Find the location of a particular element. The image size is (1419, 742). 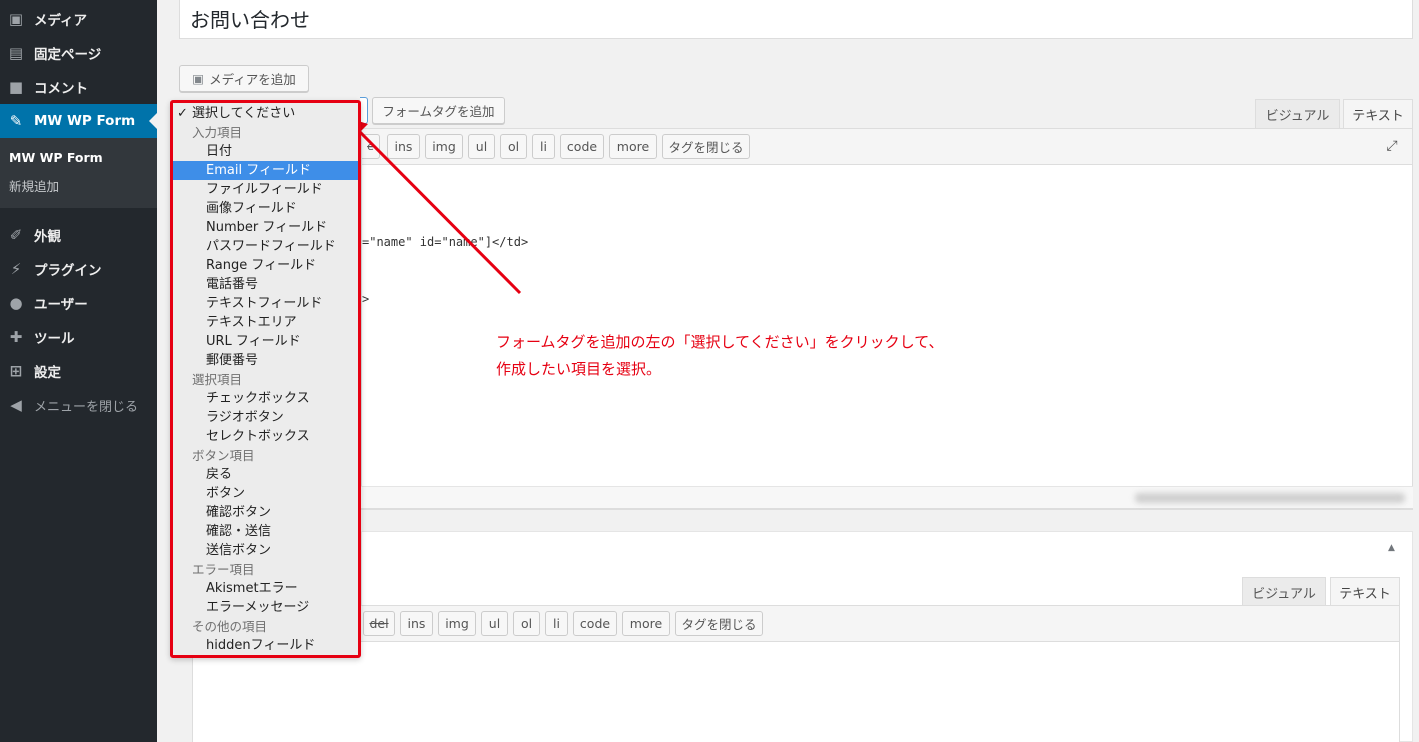

menu-media: ▣ メディア is located at coordinates (78, 19).